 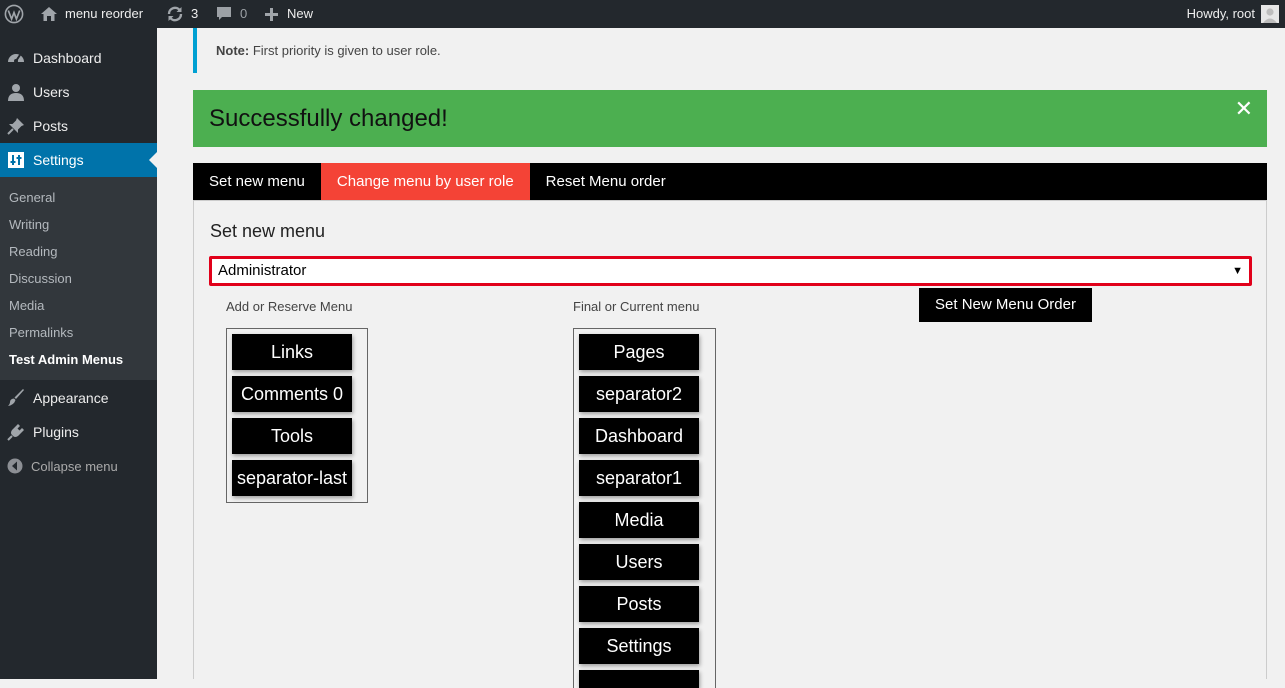 I want to click on menu-item-posts: Posts, so click(x=78, y=126).